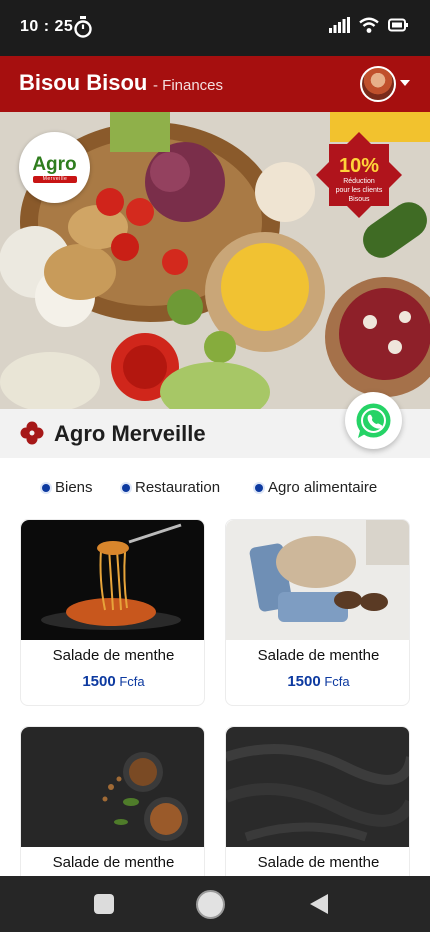 This screenshot has height=932, width=430. I want to click on signal-icon, so click(339, 25).